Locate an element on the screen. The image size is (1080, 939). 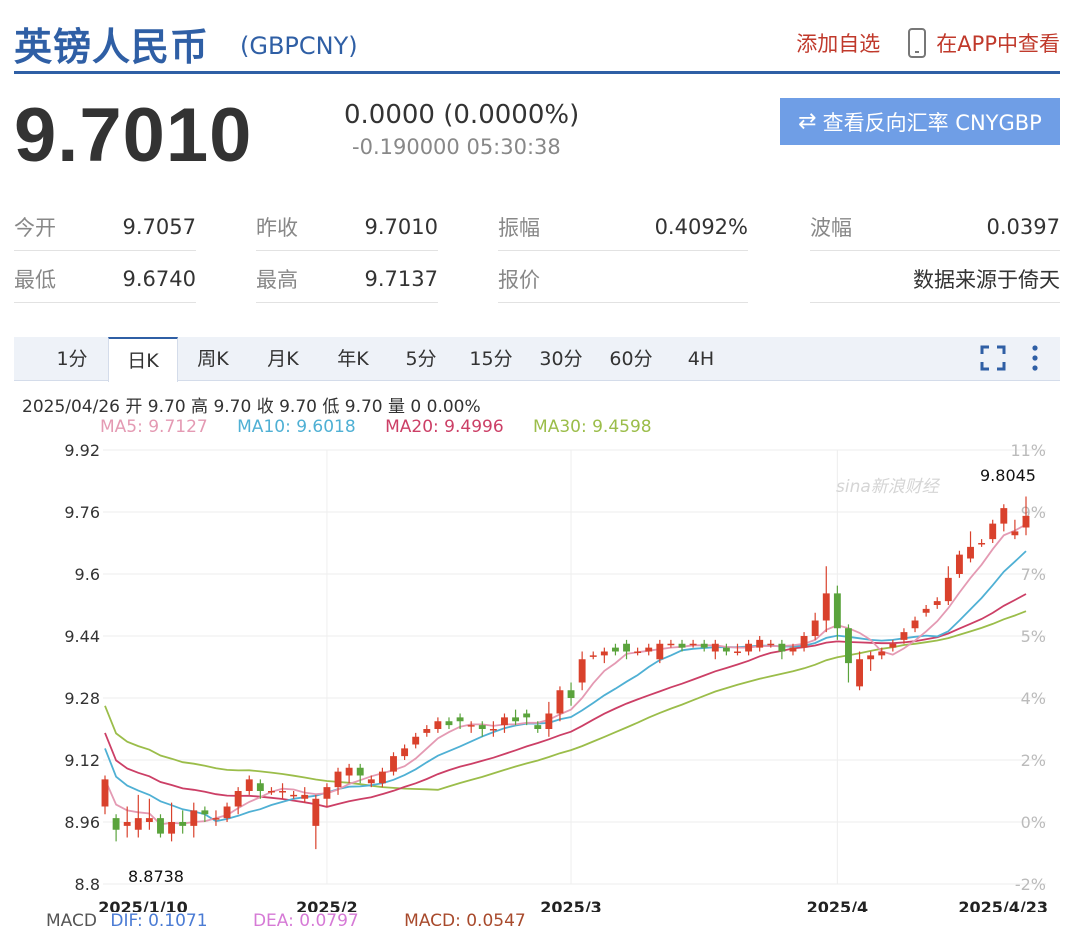
tab-day-k: 日K is located at coordinates (143, 359).